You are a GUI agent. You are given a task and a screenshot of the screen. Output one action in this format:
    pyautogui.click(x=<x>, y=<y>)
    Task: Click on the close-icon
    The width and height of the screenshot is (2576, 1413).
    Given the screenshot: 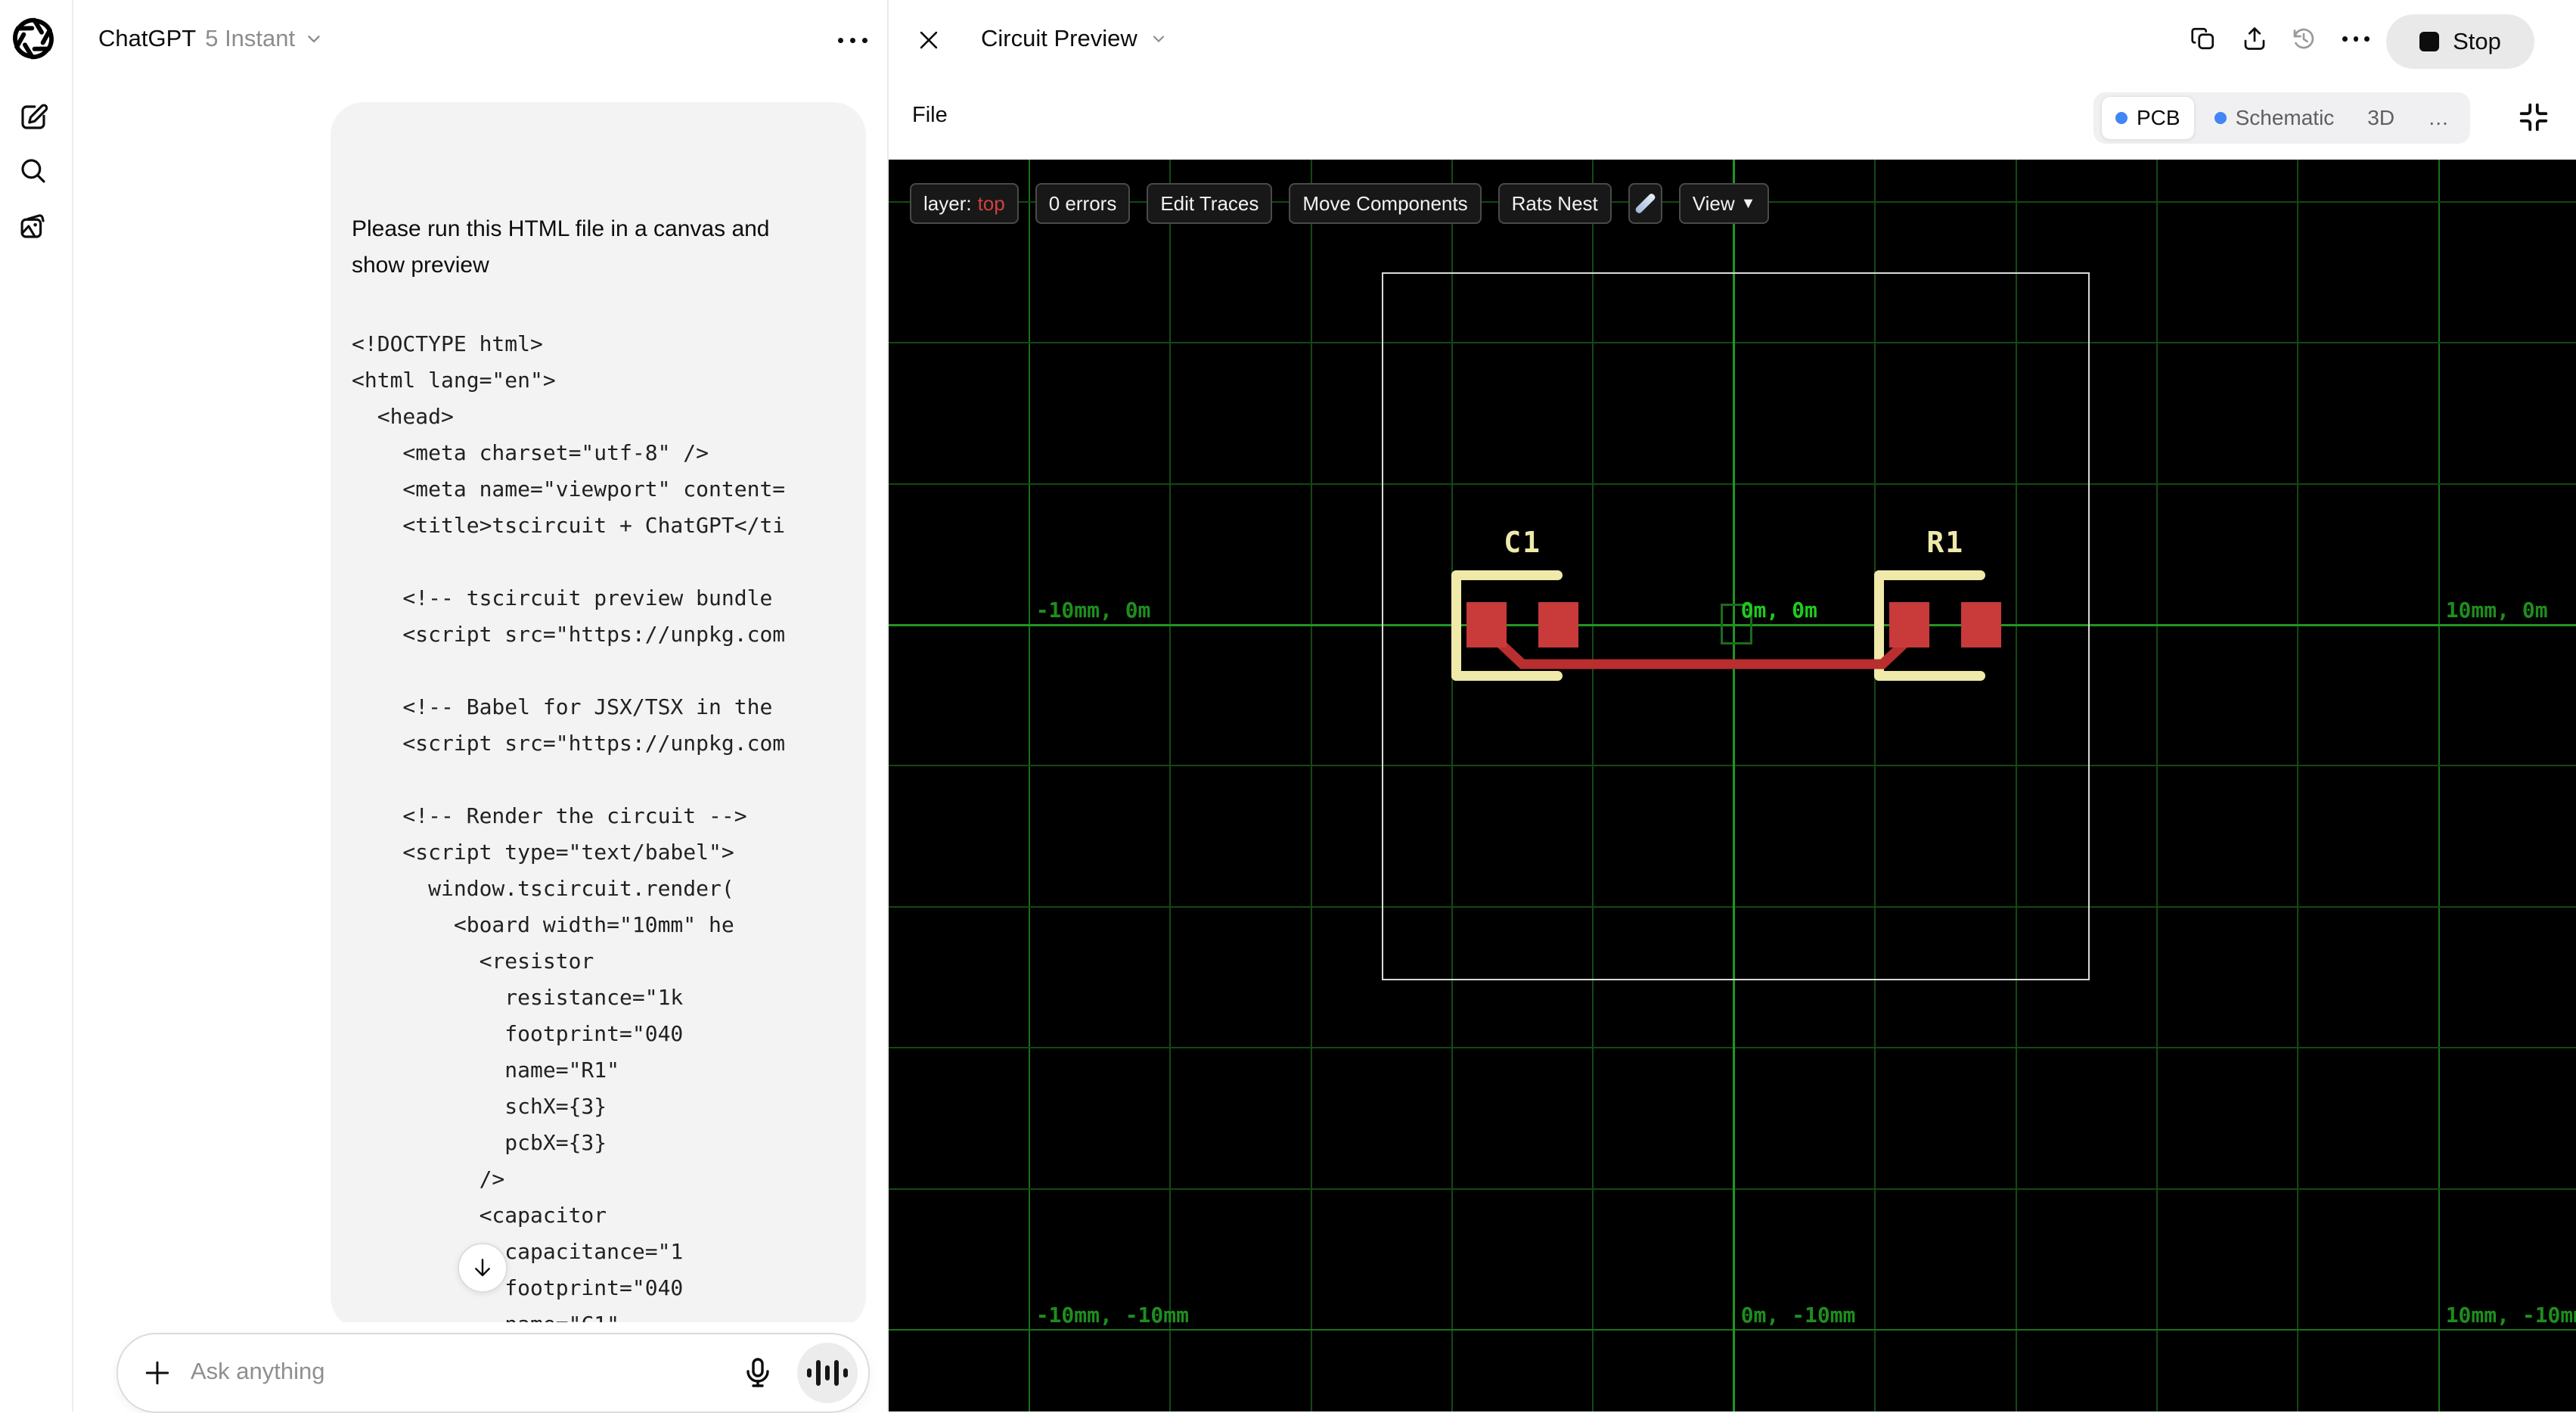 What is the action you would take?
    pyautogui.click(x=929, y=40)
    